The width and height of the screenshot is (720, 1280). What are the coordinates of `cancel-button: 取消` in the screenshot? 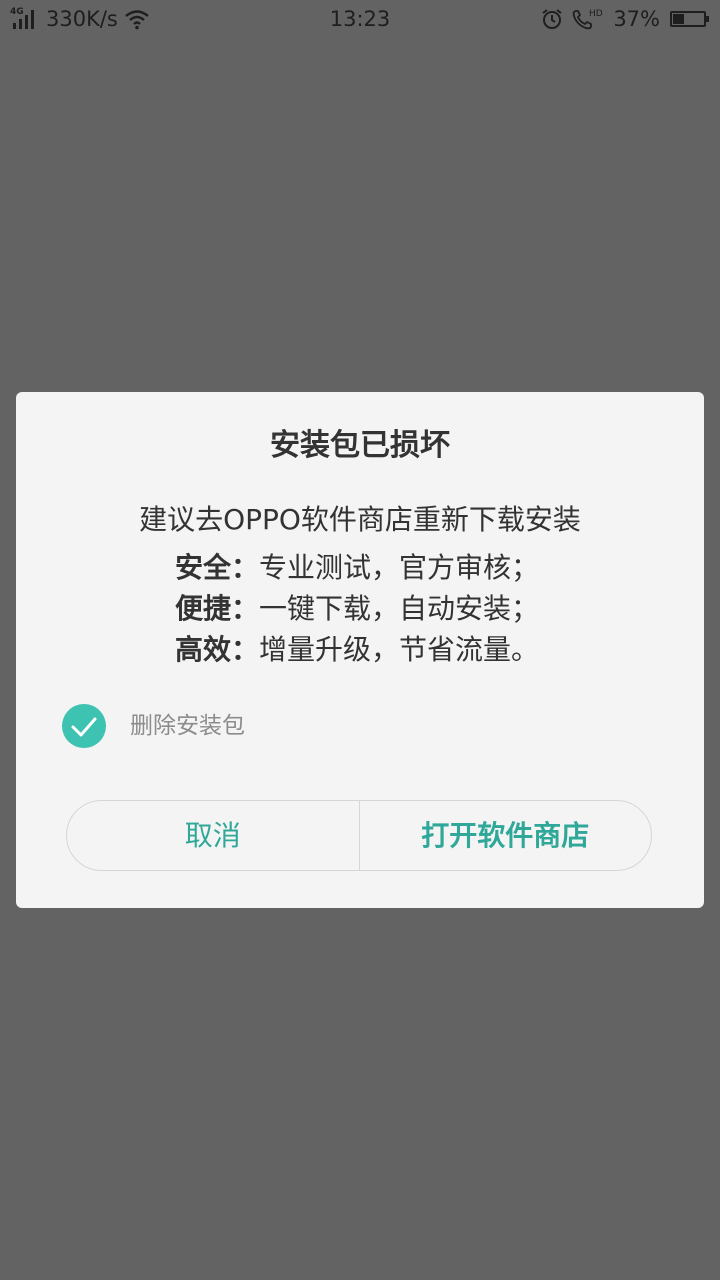 It's located at (213, 835).